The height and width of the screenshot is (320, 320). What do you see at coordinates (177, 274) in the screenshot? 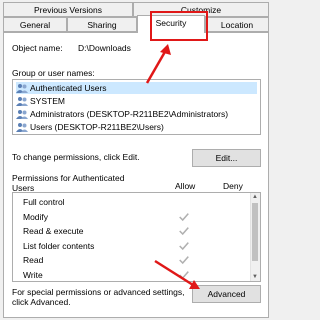
I see `annotation-arrow-to-advanced-button` at bounding box center [177, 274].